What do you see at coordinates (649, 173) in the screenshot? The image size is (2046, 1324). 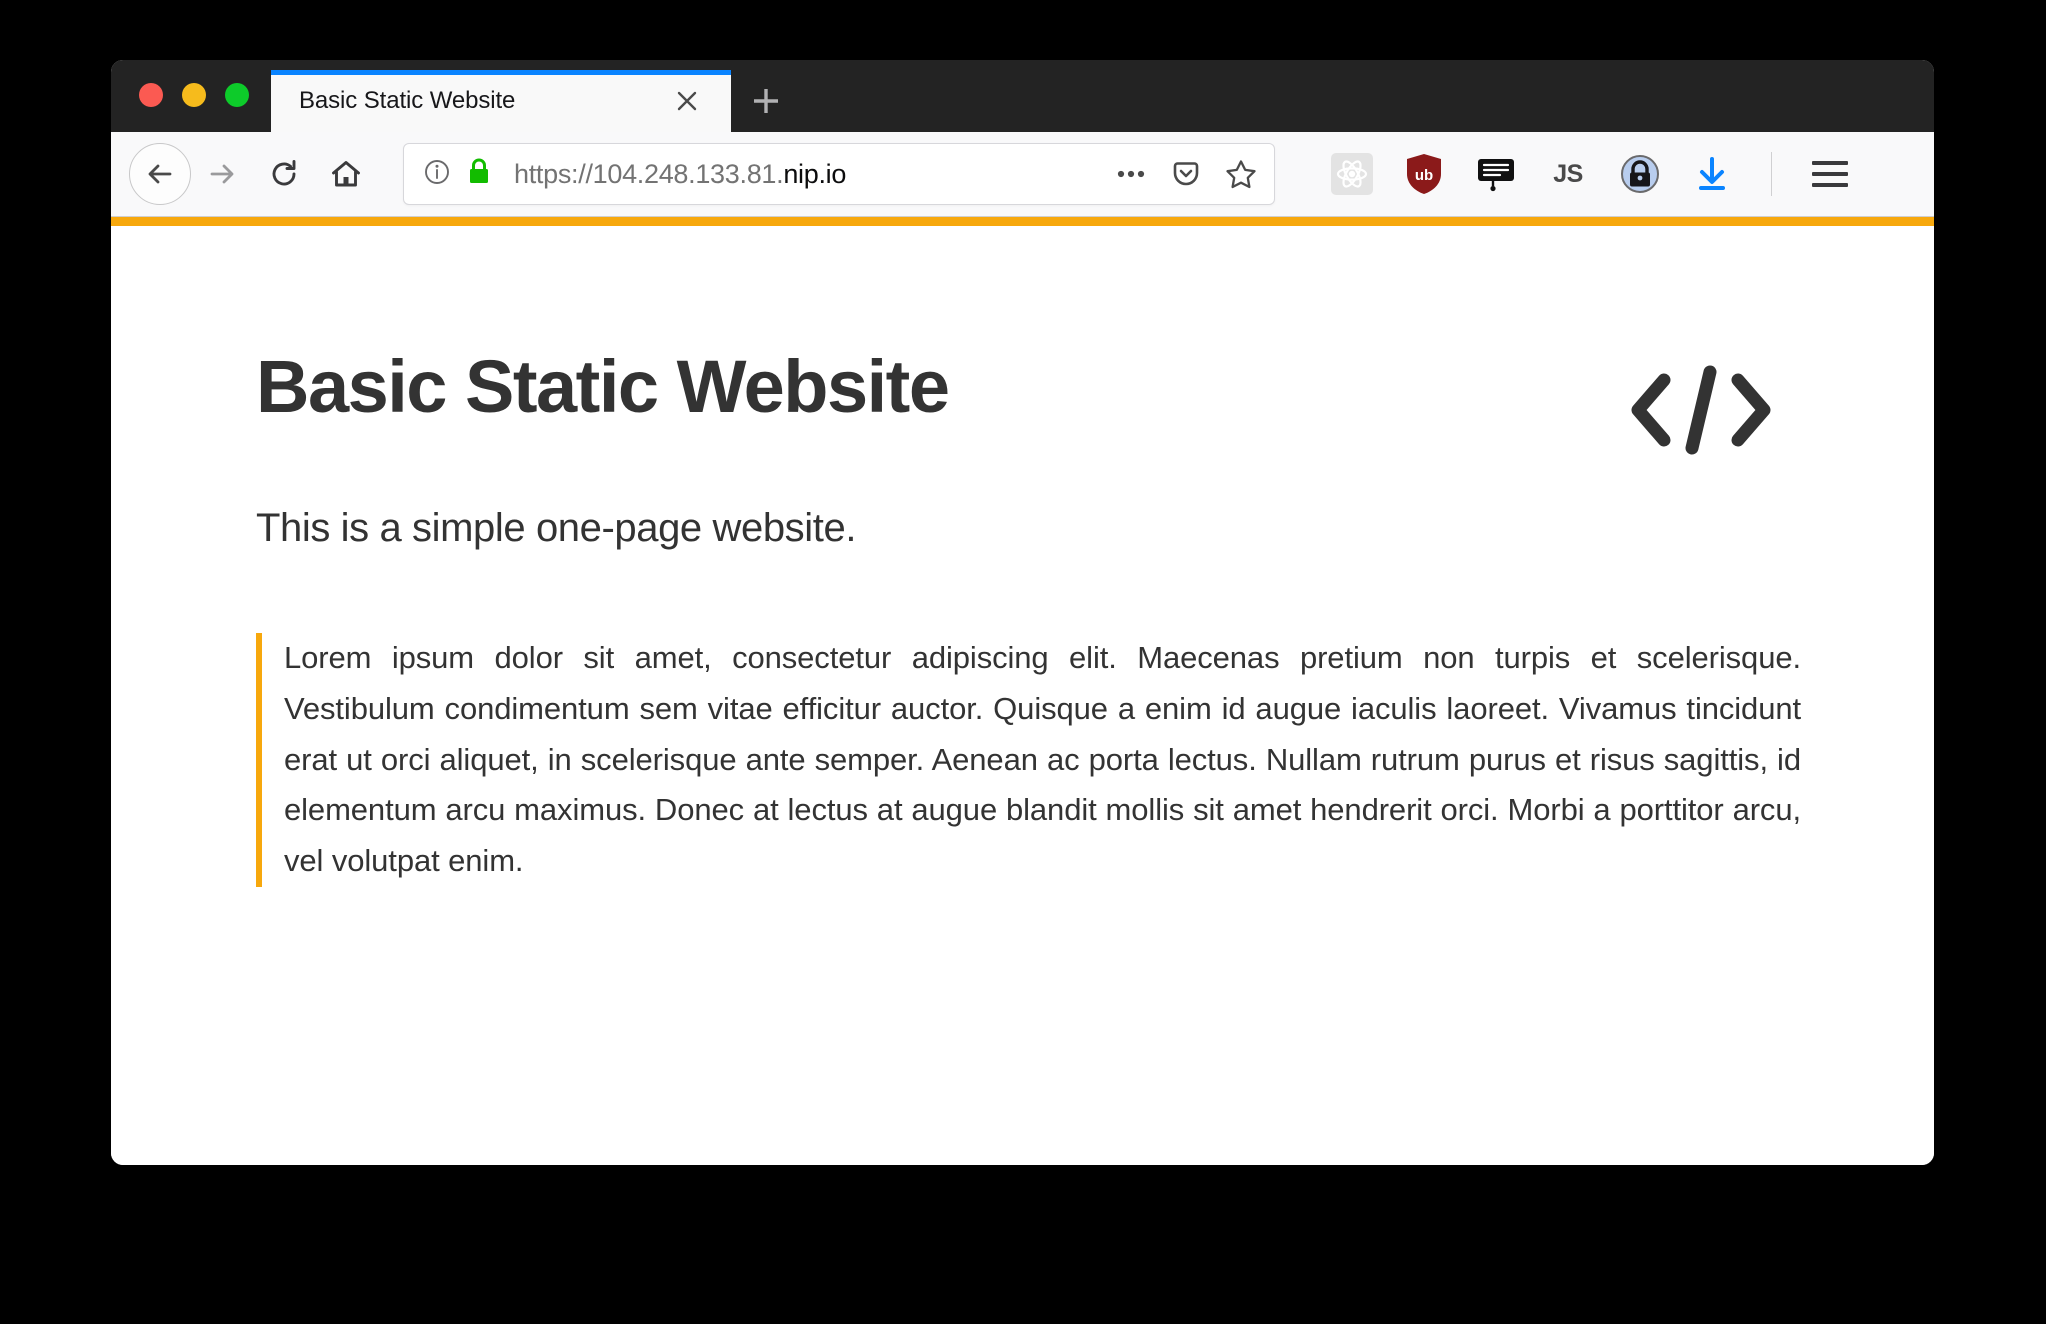 I see `url-prefix: https://104.248.133.81.` at bounding box center [649, 173].